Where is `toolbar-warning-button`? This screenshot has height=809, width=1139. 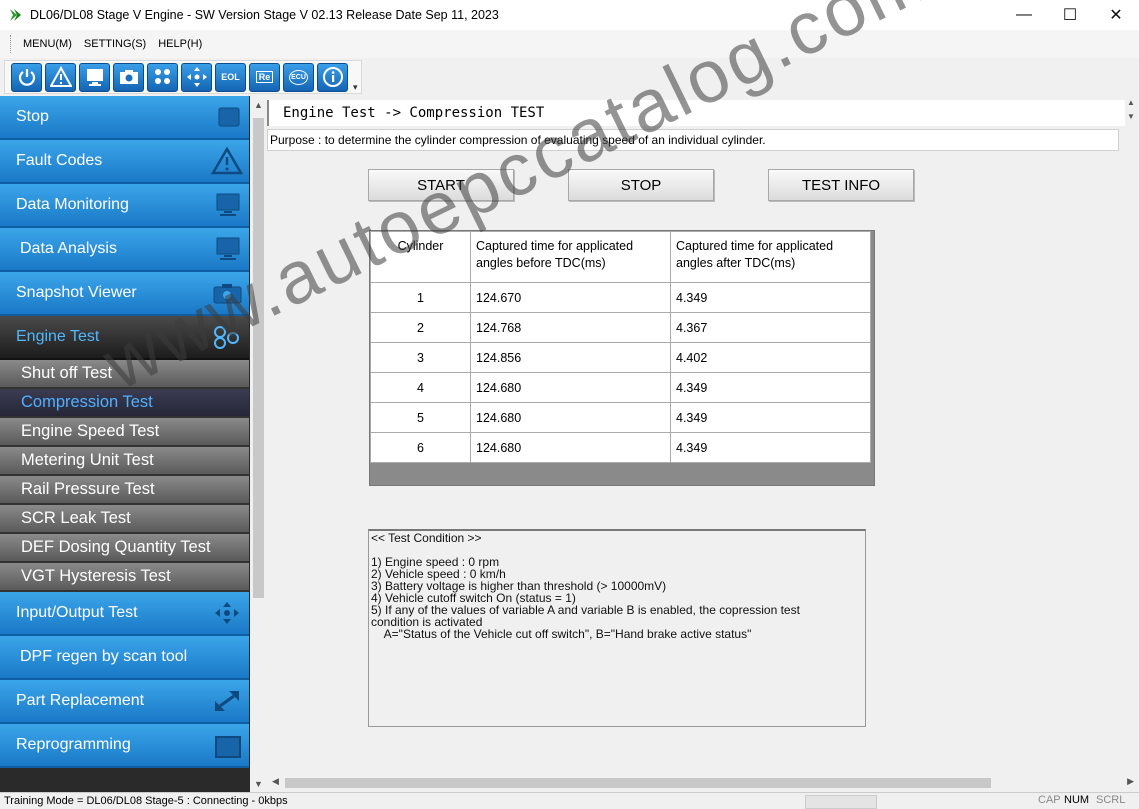
toolbar-warning-button is located at coordinates (60, 77).